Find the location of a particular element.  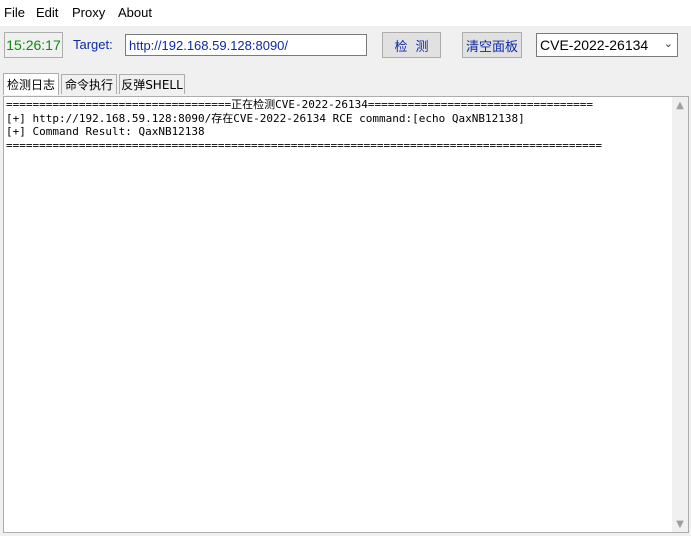

chevron-down-icon: ⌄ is located at coordinates (668, 43).